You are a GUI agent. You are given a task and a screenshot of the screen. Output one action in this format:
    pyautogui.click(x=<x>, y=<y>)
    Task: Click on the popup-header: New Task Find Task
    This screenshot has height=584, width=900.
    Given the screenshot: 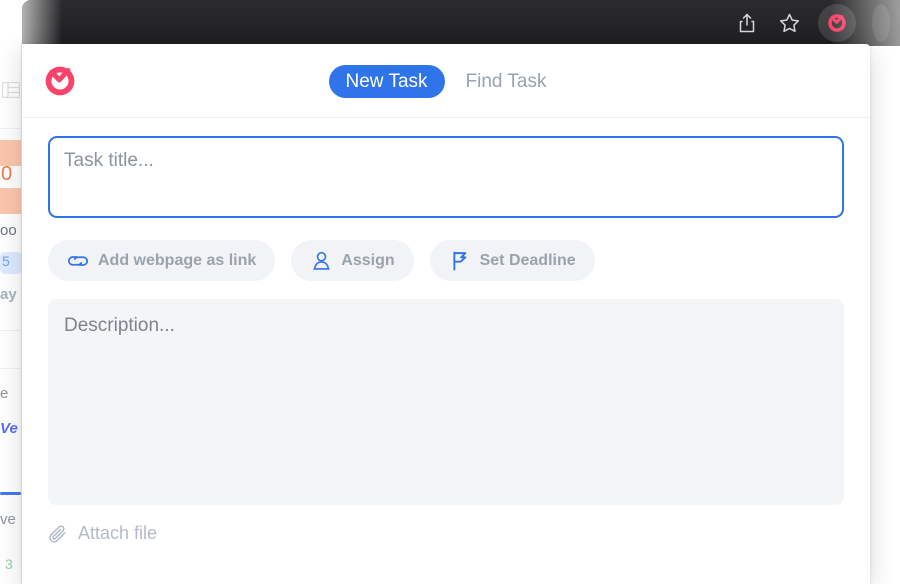 What is the action you would take?
    pyautogui.click(x=446, y=81)
    